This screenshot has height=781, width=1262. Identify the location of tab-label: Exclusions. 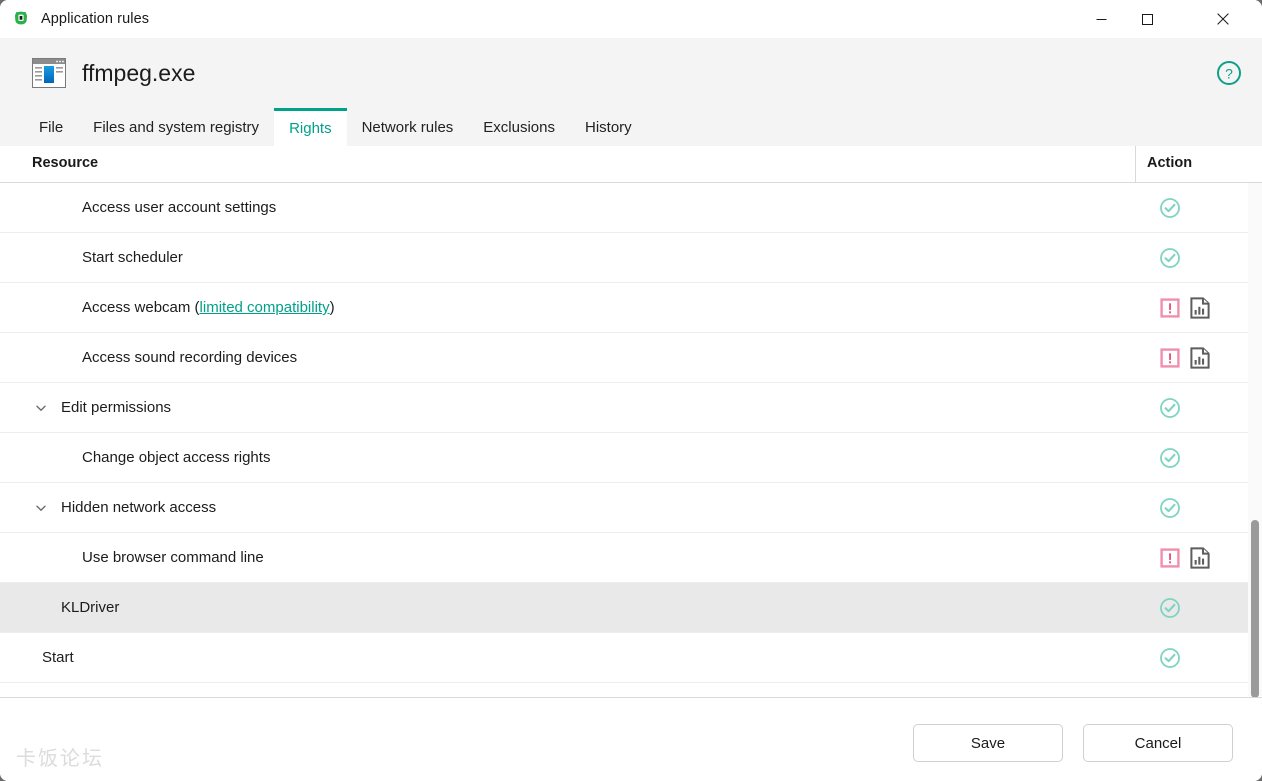
(519, 127).